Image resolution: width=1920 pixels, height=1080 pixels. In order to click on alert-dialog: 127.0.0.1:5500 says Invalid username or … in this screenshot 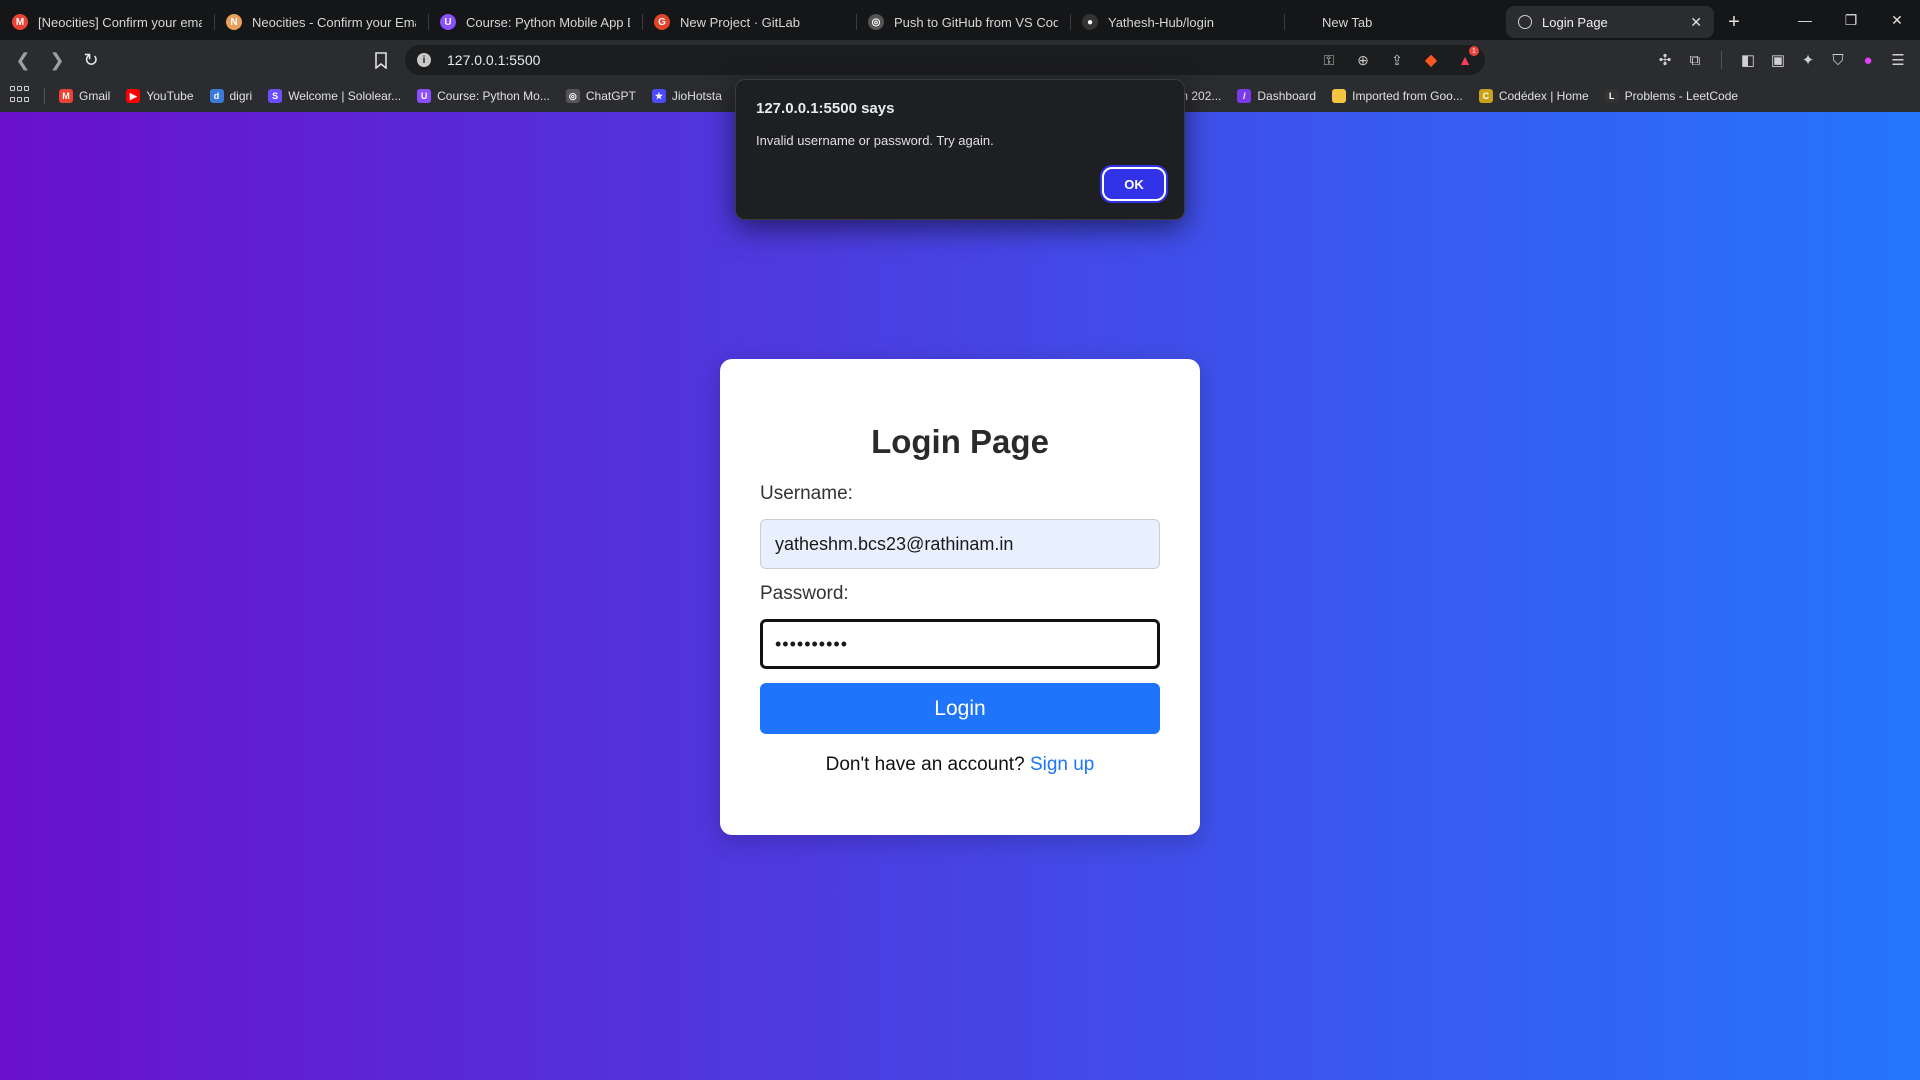, I will do `click(960, 149)`.